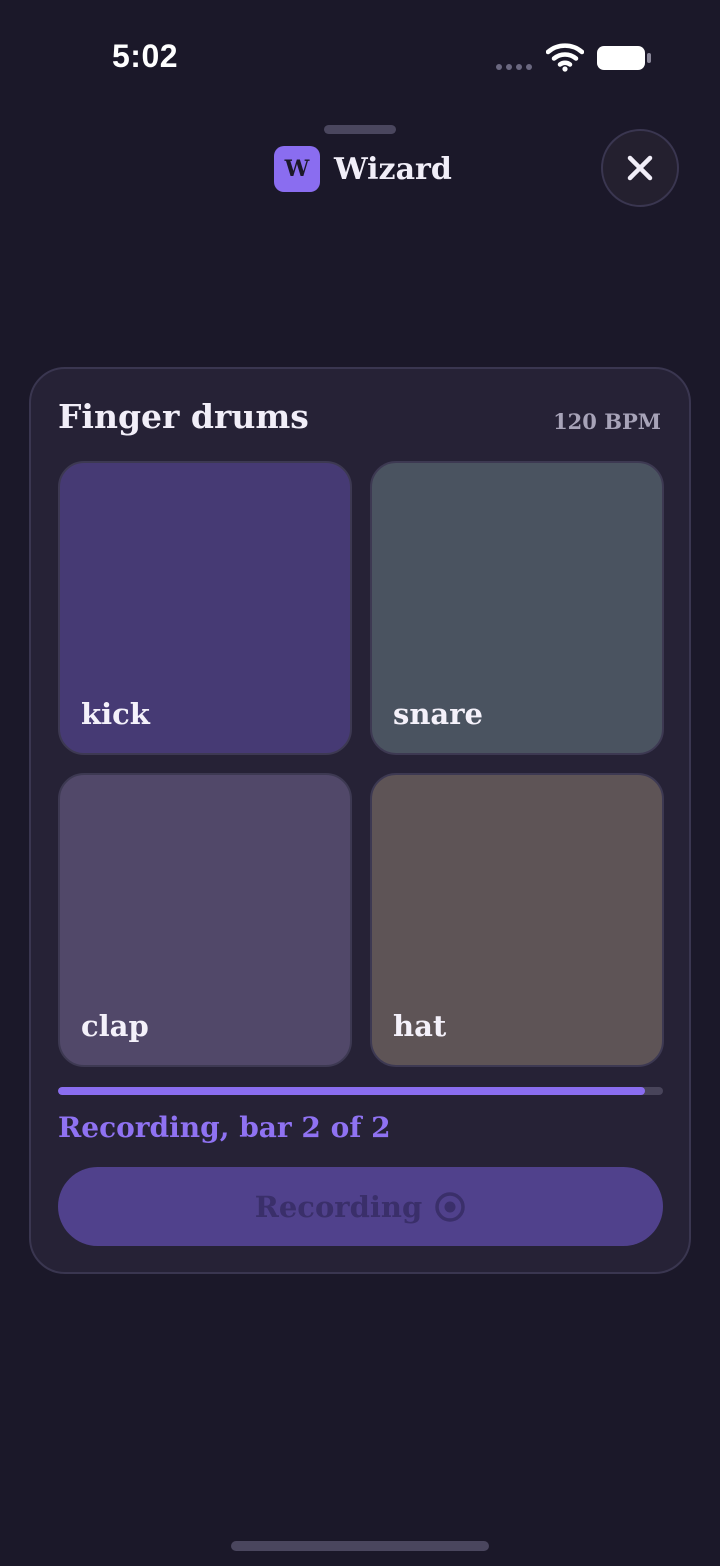 This screenshot has width=720, height=1566. I want to click on drum-pad-snare: snare, so click(517, 608).